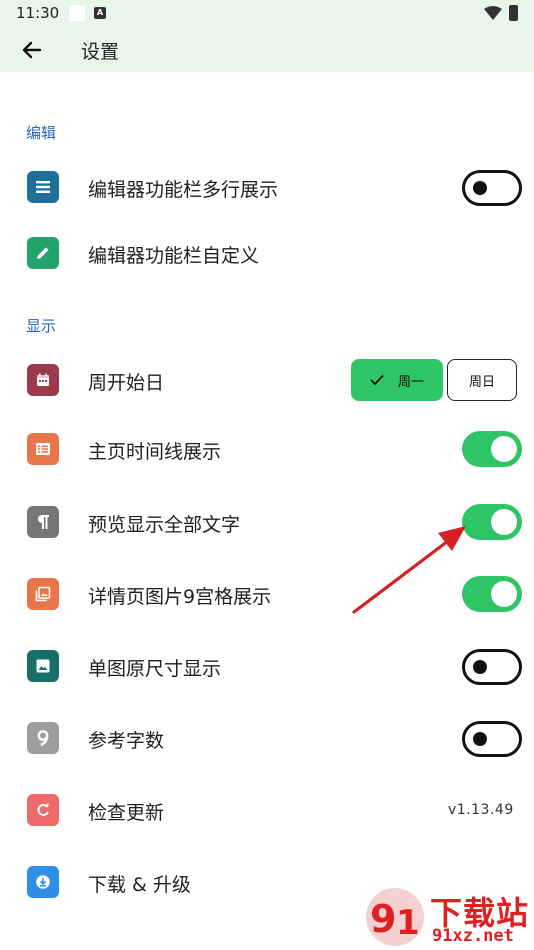 The width and height of the screenshot is (534, 950). What do you see at coordinates (481, 810) in the screenshot?
I see `version-text: v1.13.49` at bounding box center [481, 810].